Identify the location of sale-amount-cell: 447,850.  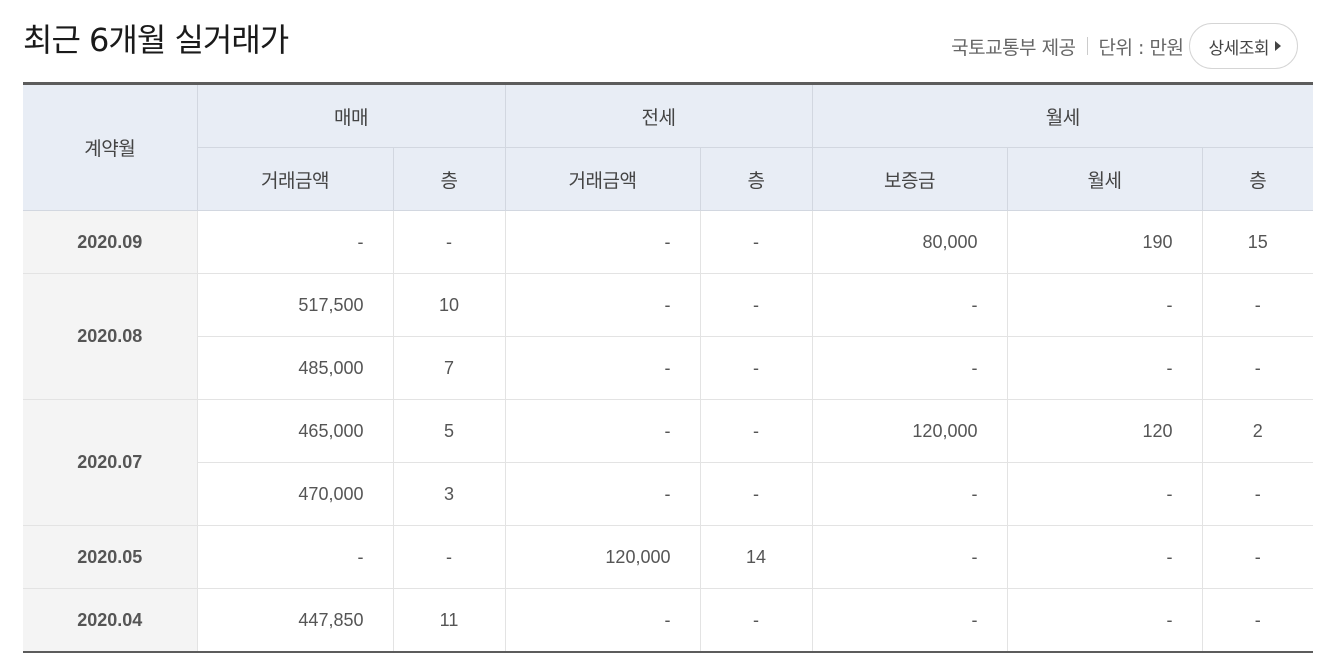
(295, 620).